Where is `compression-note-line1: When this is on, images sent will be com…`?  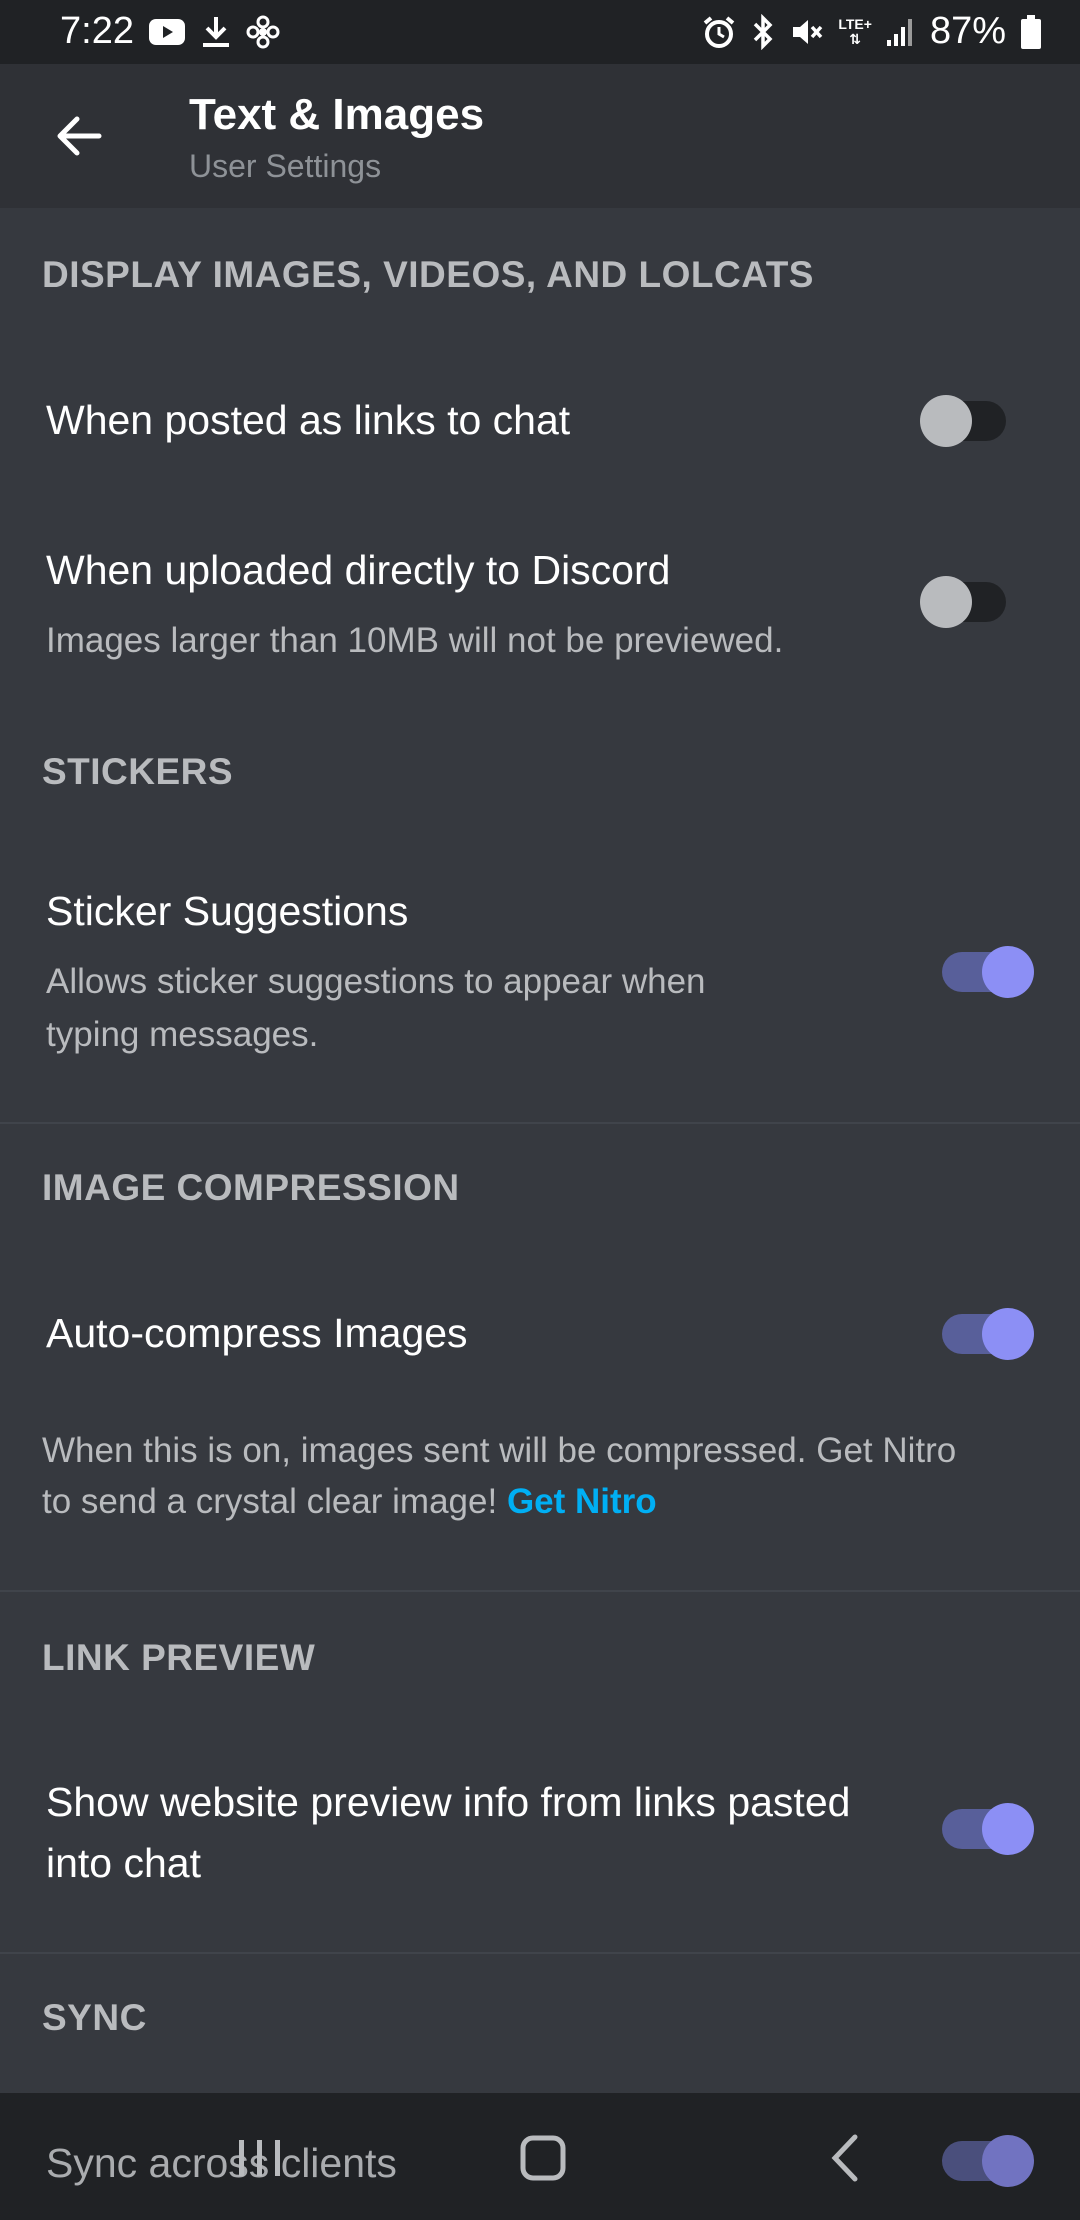
compression-note-line1: When this is on, images sent will be com… is located at coordinates (499, 1450).